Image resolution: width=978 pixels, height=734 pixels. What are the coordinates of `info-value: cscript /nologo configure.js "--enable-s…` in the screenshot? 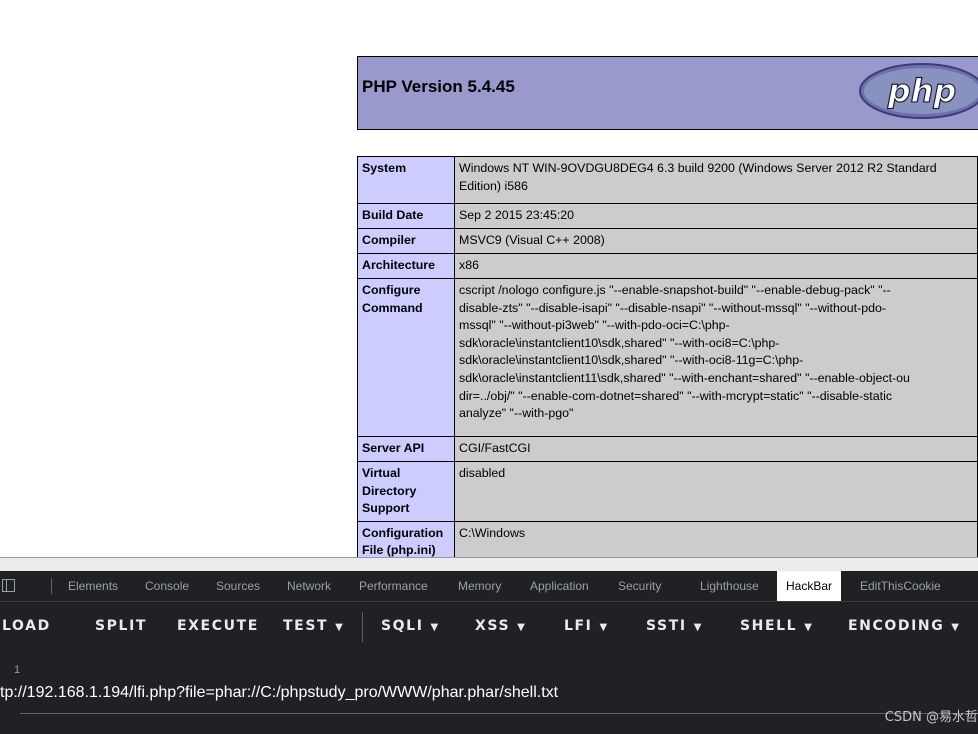 It's located at (716, 357).